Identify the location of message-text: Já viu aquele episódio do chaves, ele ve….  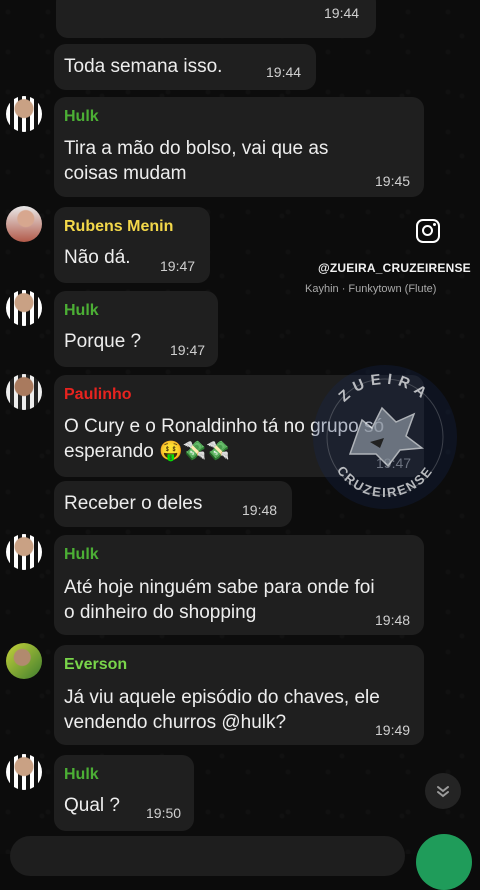
(222, 710).